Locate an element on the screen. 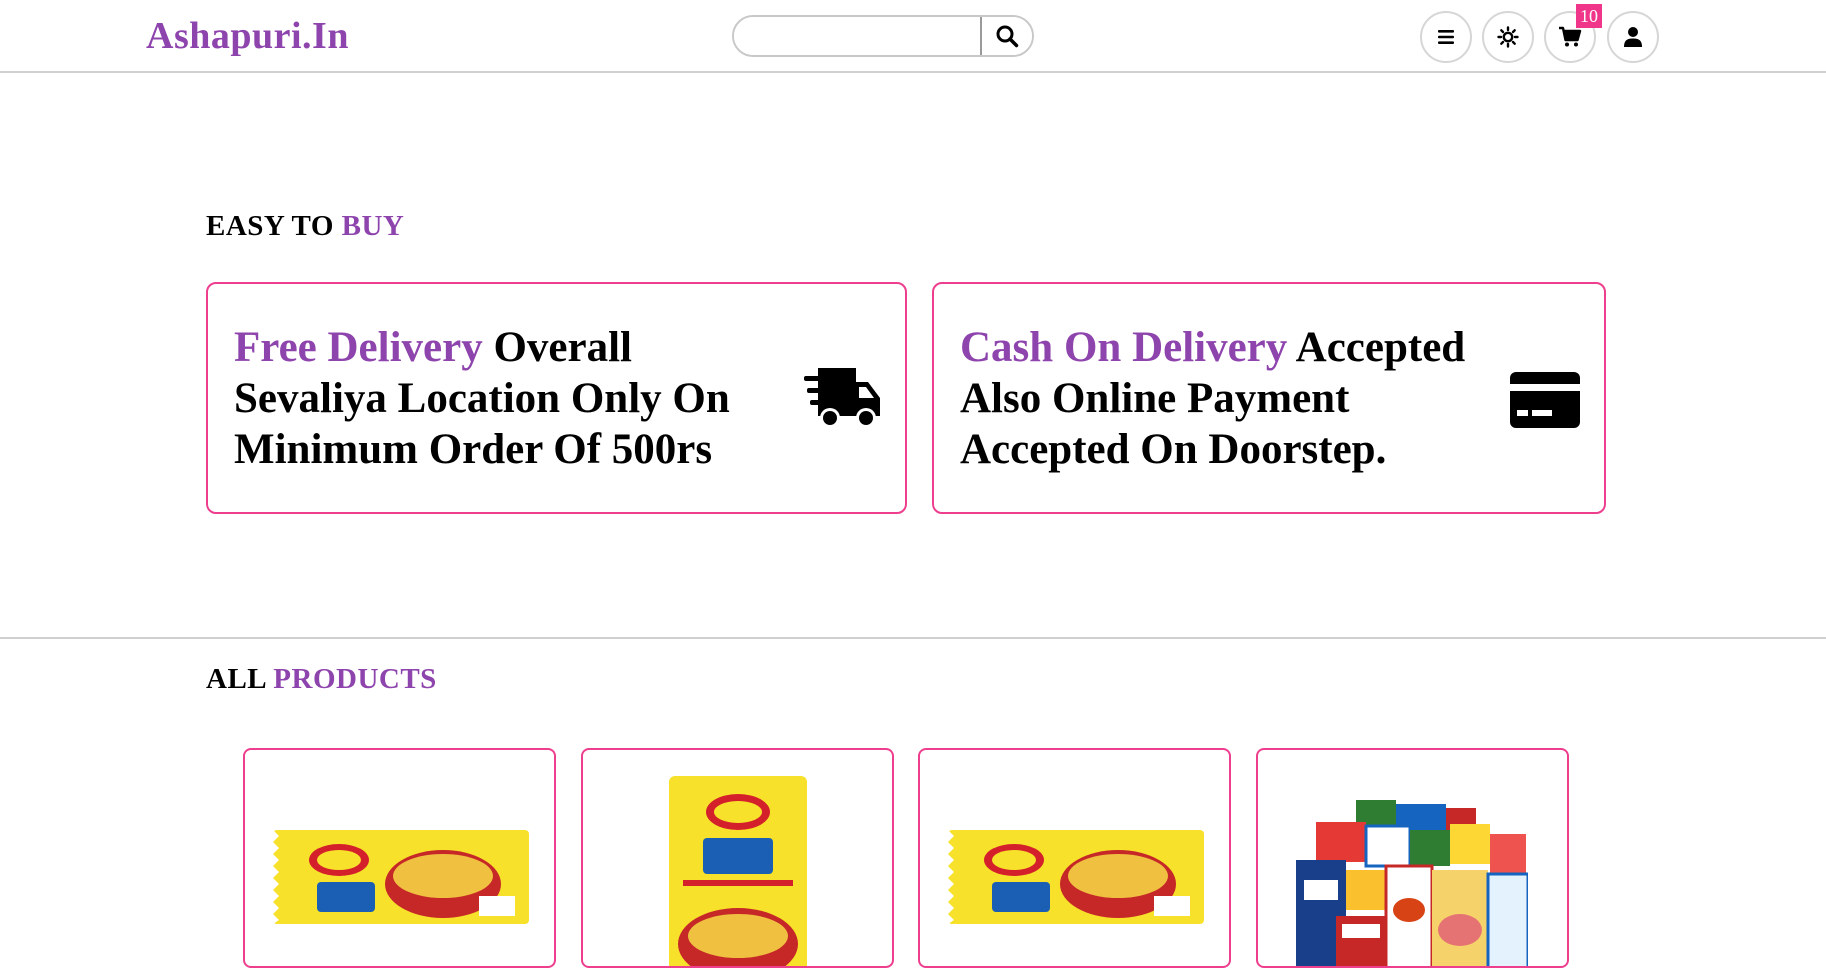  easy-to-buy-heading: EASY TO BUY is located at coordinates (305, 226).